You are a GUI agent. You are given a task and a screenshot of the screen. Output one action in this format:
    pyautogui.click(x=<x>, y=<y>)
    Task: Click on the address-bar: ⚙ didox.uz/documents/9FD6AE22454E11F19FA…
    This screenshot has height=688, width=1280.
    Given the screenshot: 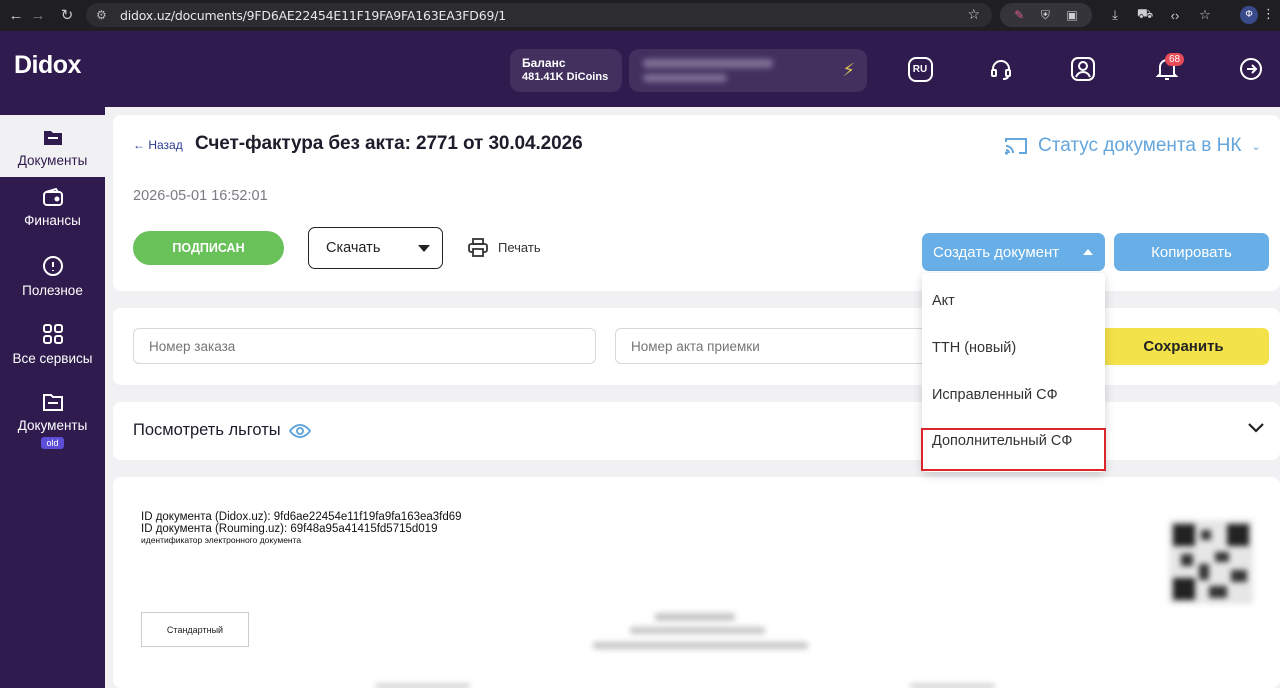 What is the action you would take?
    pyautogui.click(x=539, y=15)
    